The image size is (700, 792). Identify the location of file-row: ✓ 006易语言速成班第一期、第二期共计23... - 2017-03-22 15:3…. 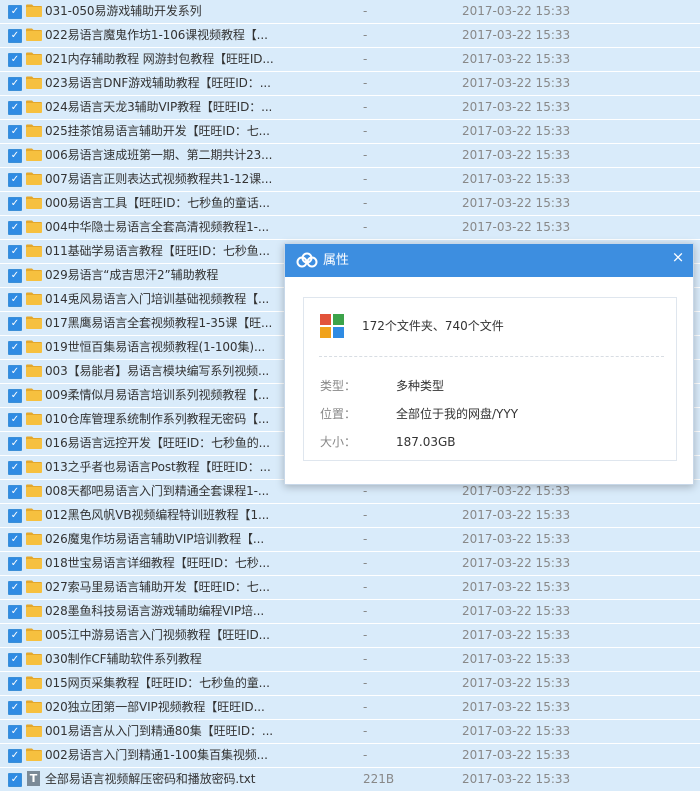
(350, 156).